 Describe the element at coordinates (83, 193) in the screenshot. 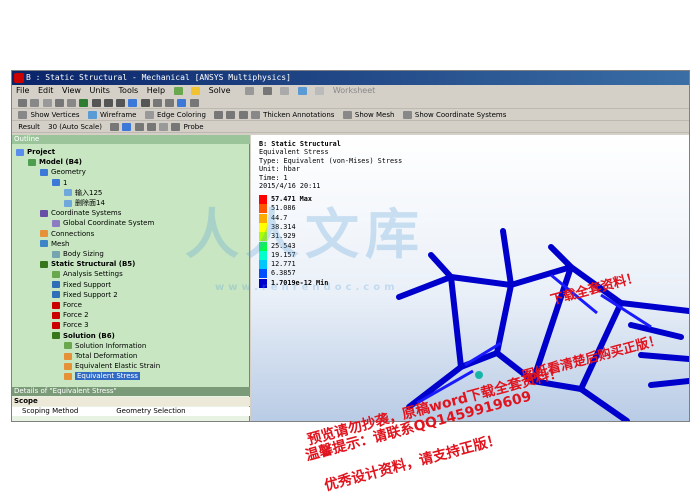

I see `tree-item: 输入125` at that location.